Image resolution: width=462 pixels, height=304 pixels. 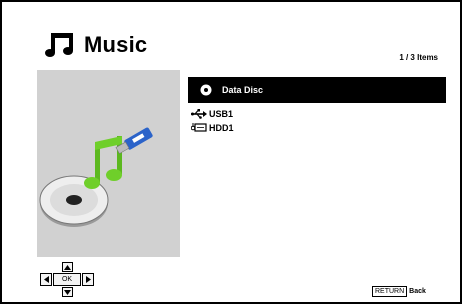 I want to click on arrow-left-icon, so click(x=46, y=279).